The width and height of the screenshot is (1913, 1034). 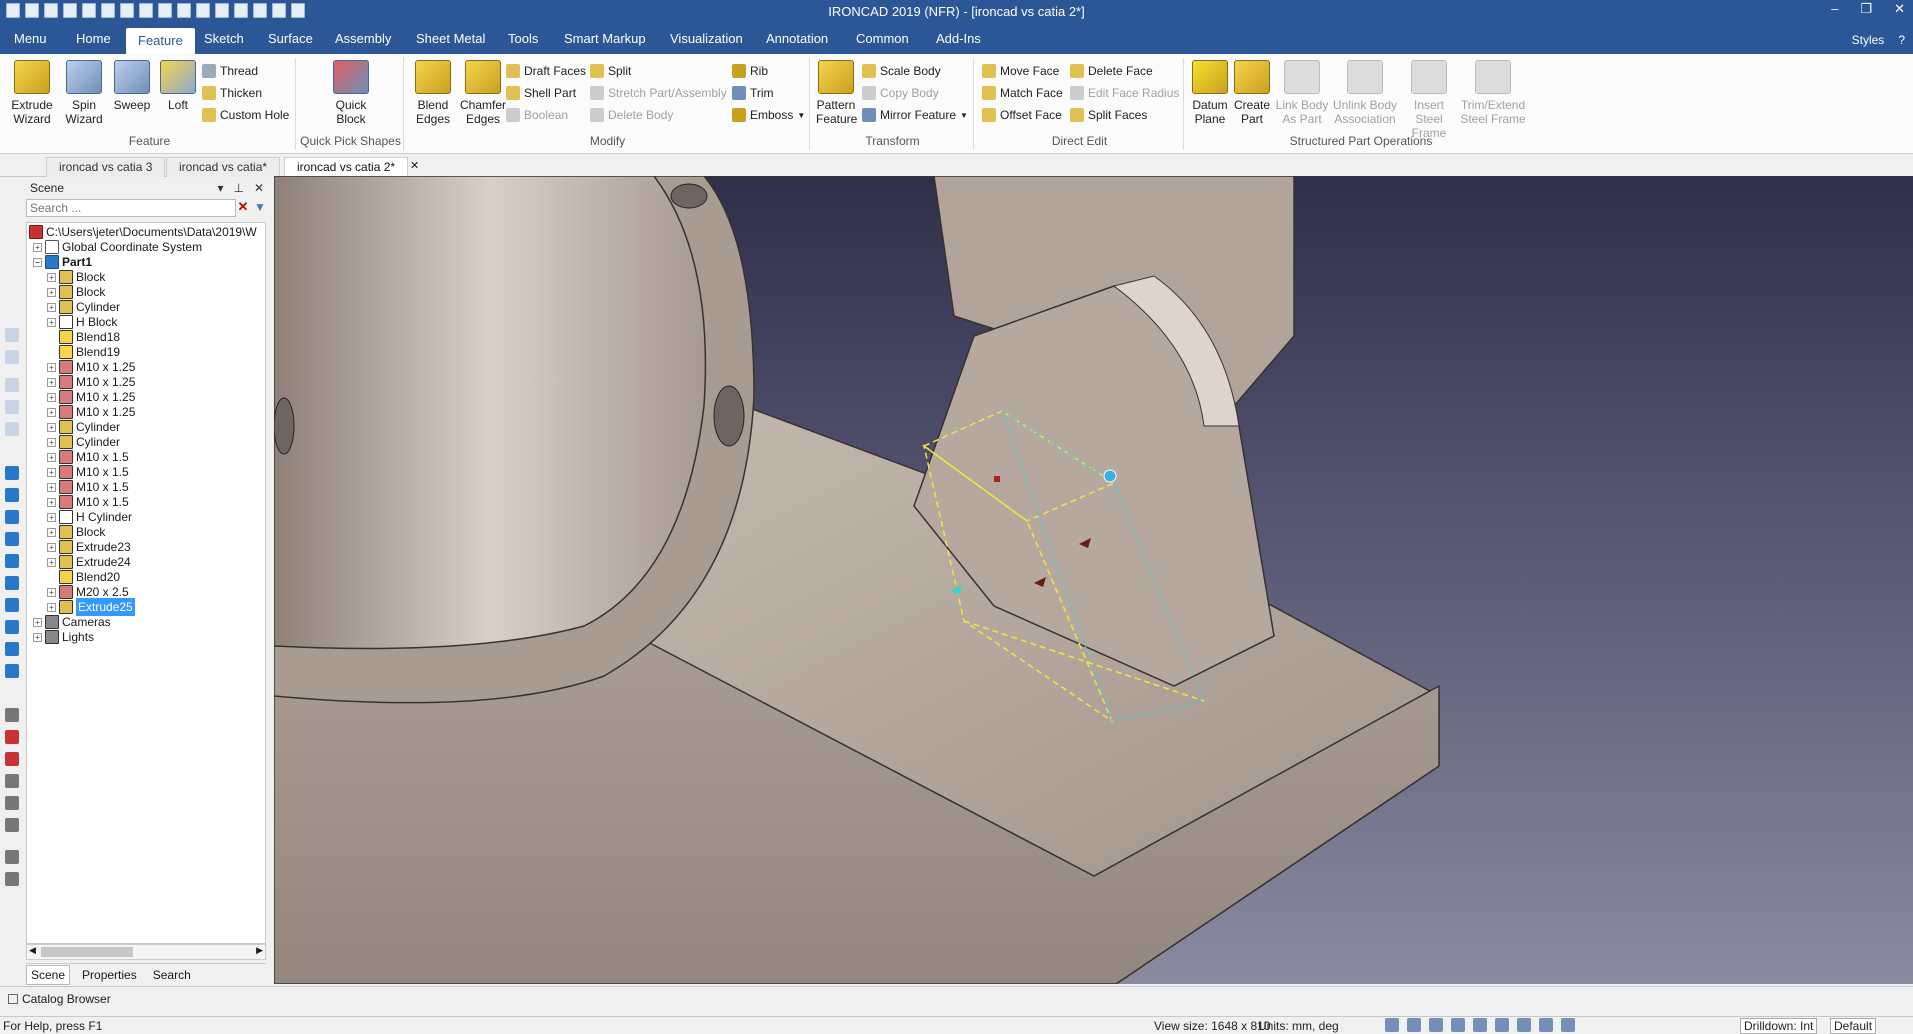 What do you see at coordinates (1020, 71) in the screenshot?
I see `move-face-button: Move Face` at bounding box center [1020, 71].